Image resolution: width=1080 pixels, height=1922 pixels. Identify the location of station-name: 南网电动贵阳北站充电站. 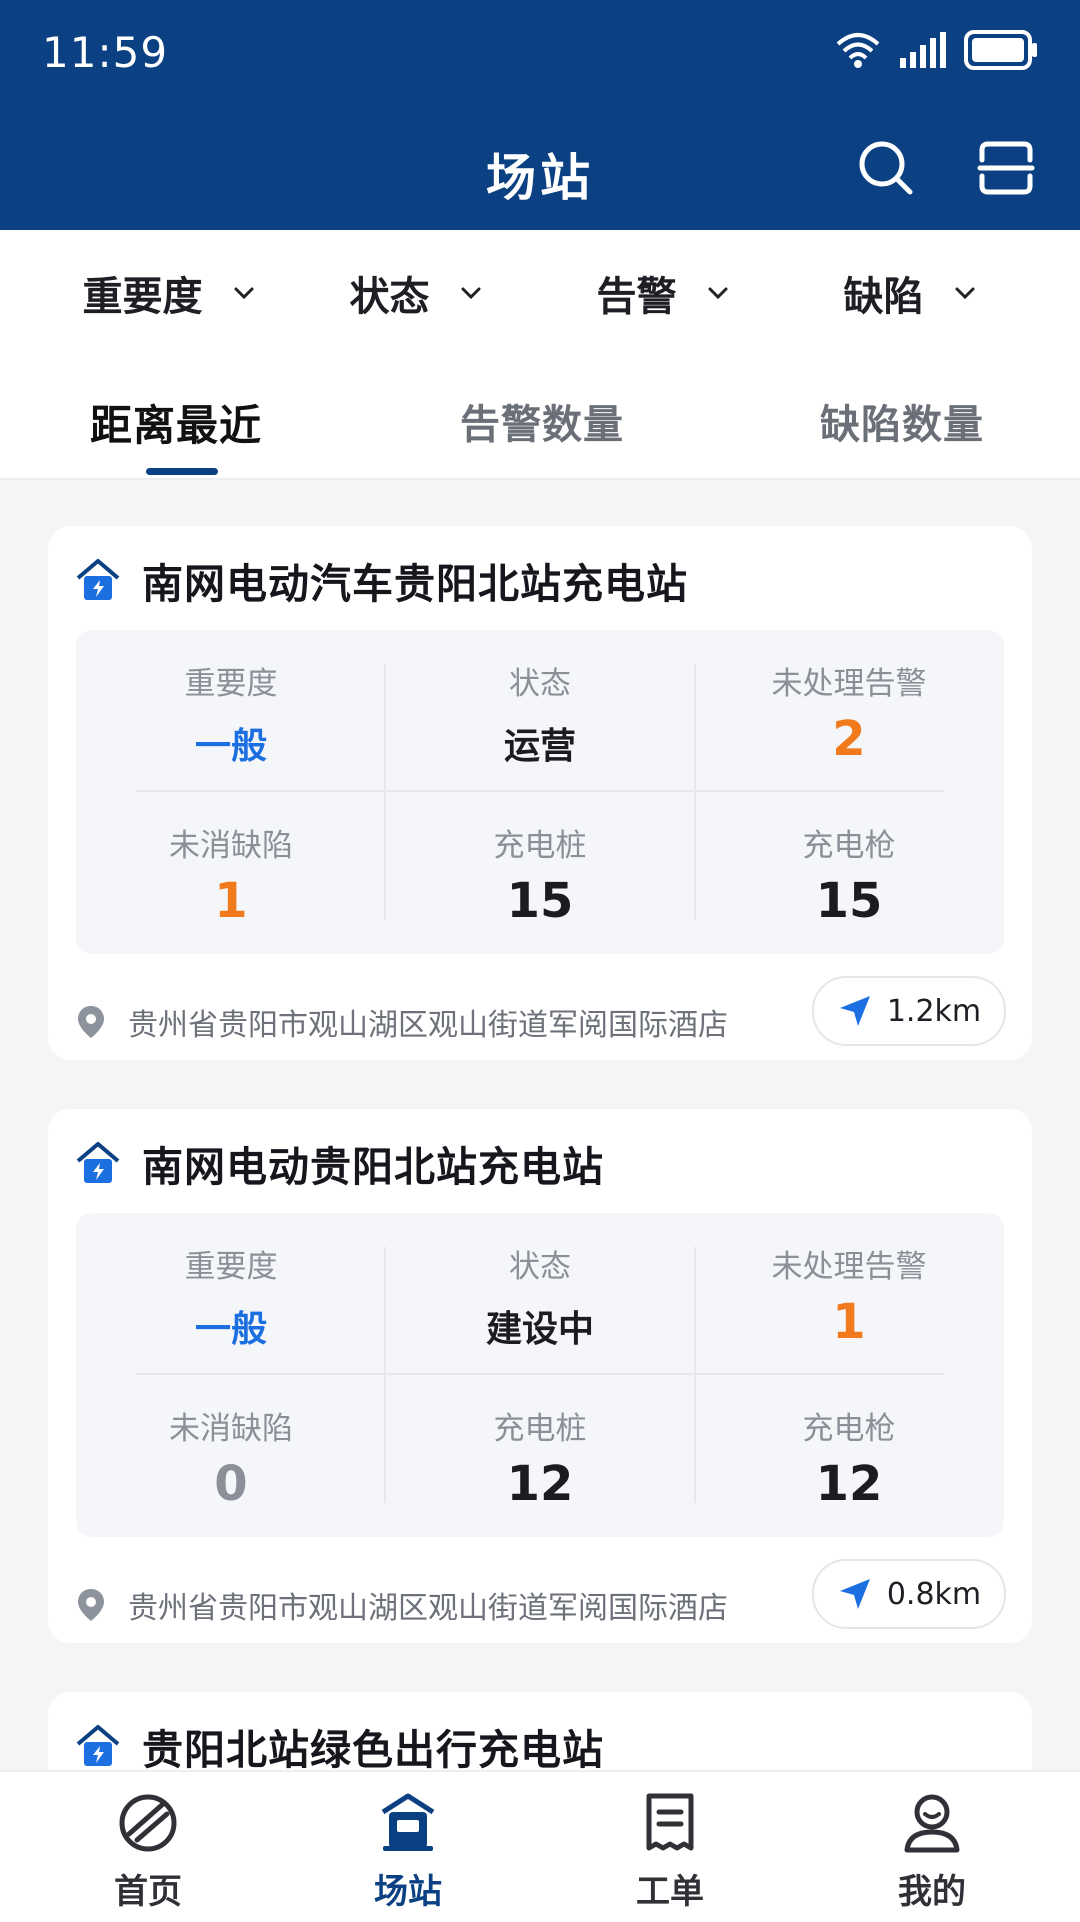
(373, 1167).